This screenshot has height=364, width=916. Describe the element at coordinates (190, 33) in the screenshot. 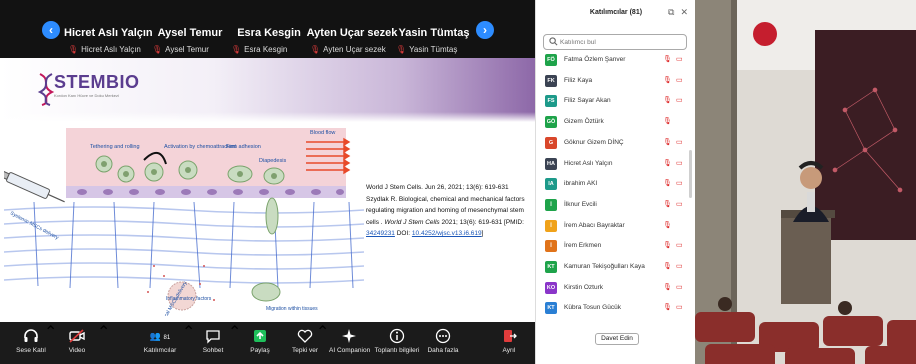

I see `tile-name: Aysel Temur` at that location.